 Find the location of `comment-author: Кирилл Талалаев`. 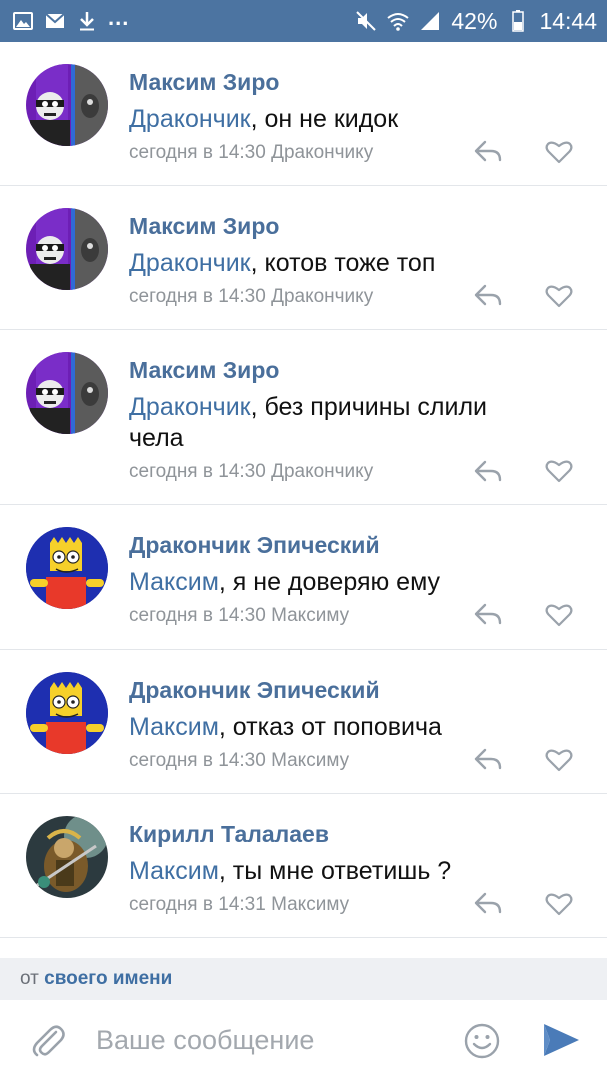

comment-author: Кирилл Талалаев is located at coordinates (353, 834).